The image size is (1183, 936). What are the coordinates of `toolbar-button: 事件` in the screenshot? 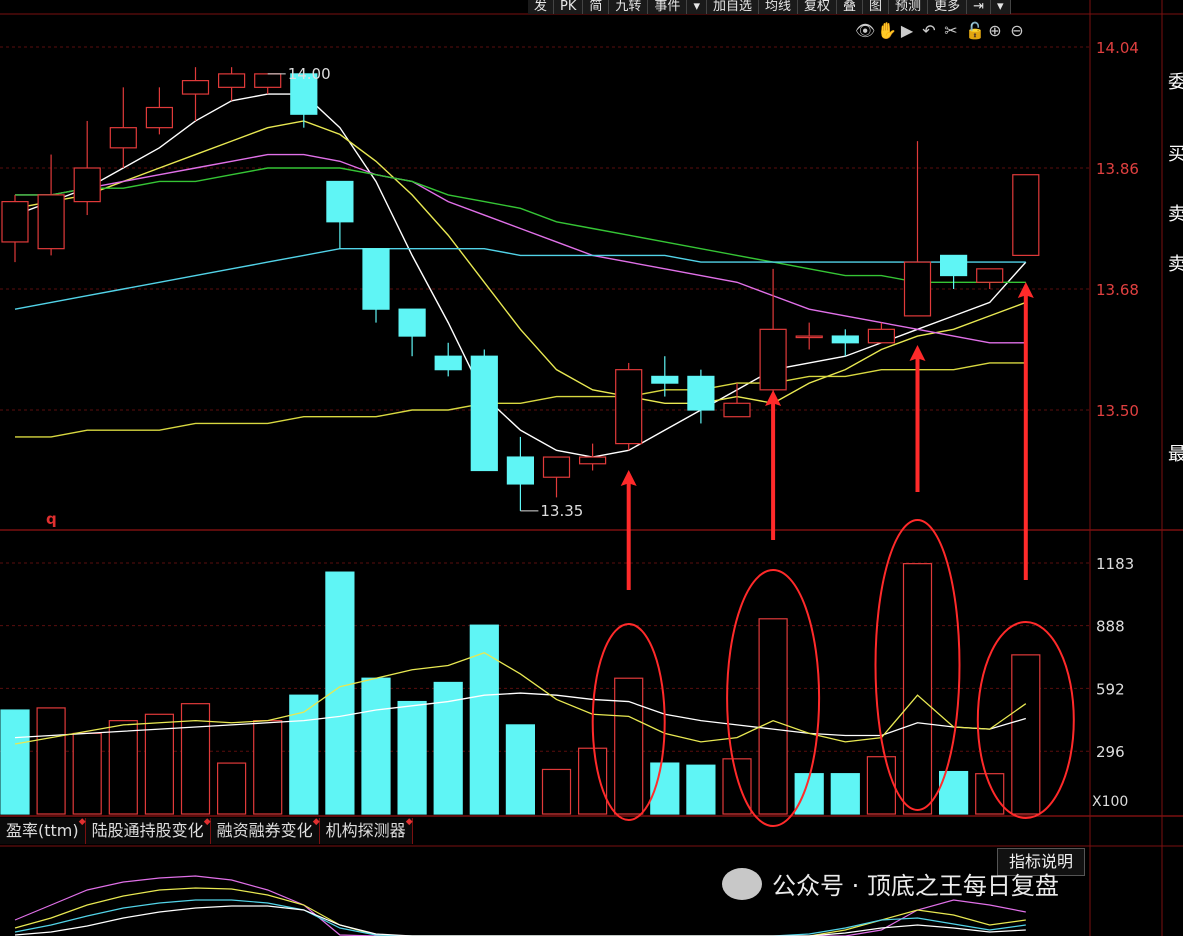 It's located at (668, 7).